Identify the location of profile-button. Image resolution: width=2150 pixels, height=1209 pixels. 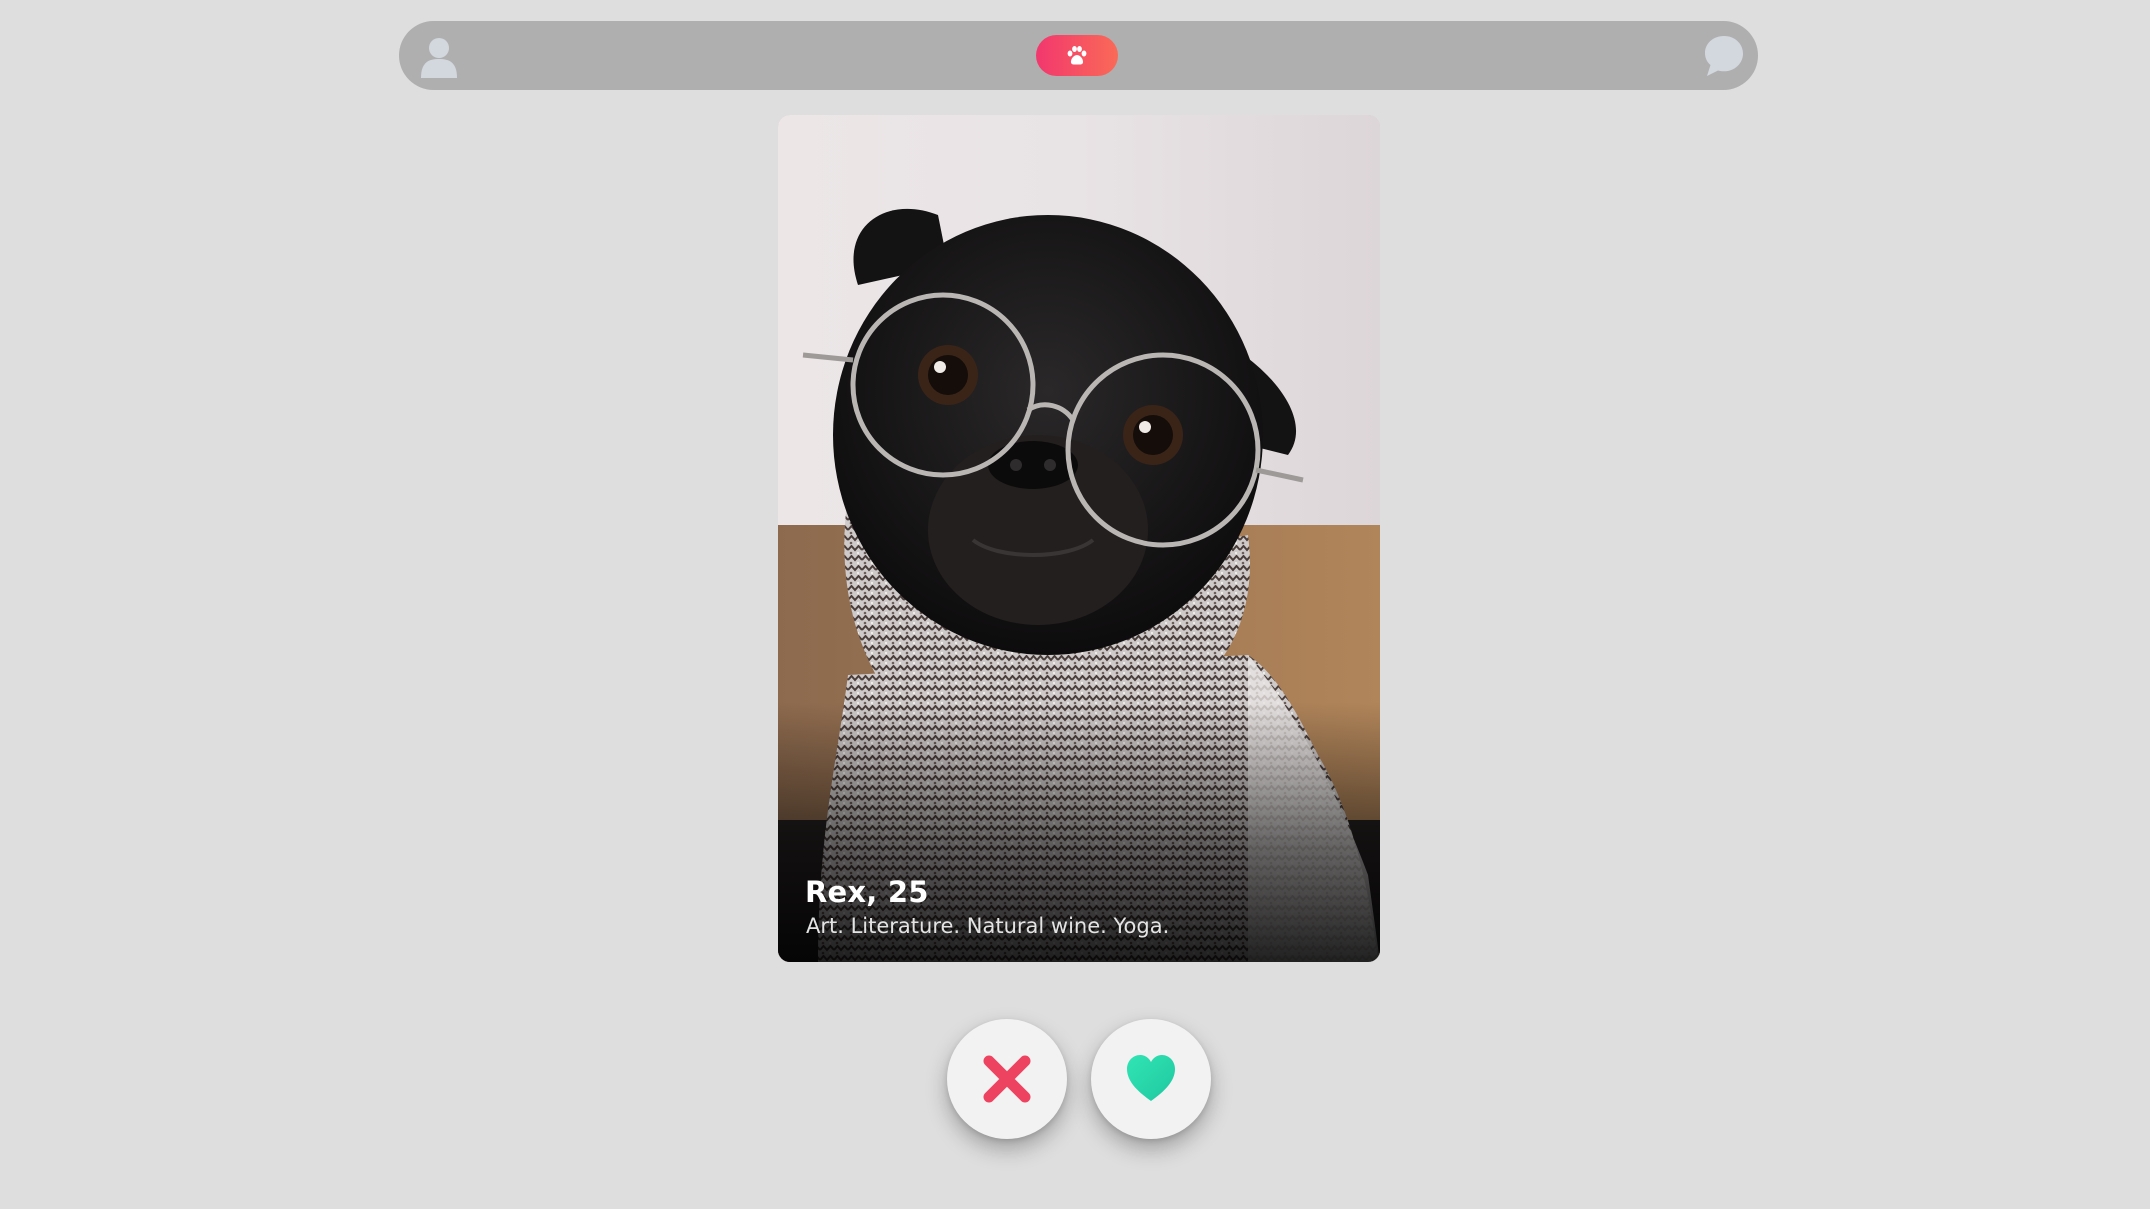
(439, 56).